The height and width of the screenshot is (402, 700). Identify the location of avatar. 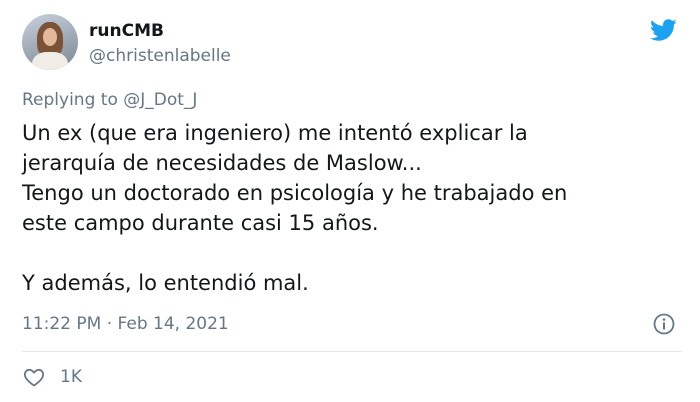
(50, 42).